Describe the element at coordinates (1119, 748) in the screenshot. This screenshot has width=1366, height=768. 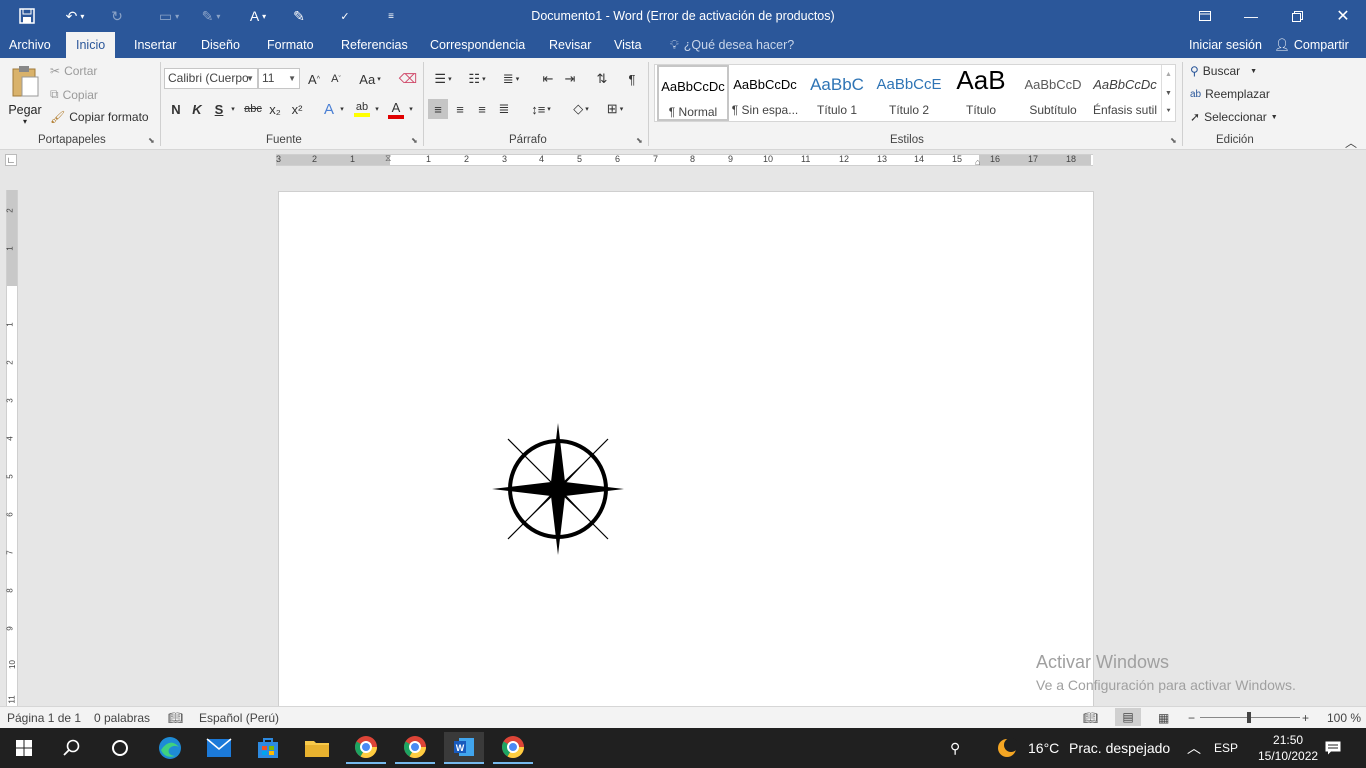
I see `weather-text: Prac. despejado` at that location.